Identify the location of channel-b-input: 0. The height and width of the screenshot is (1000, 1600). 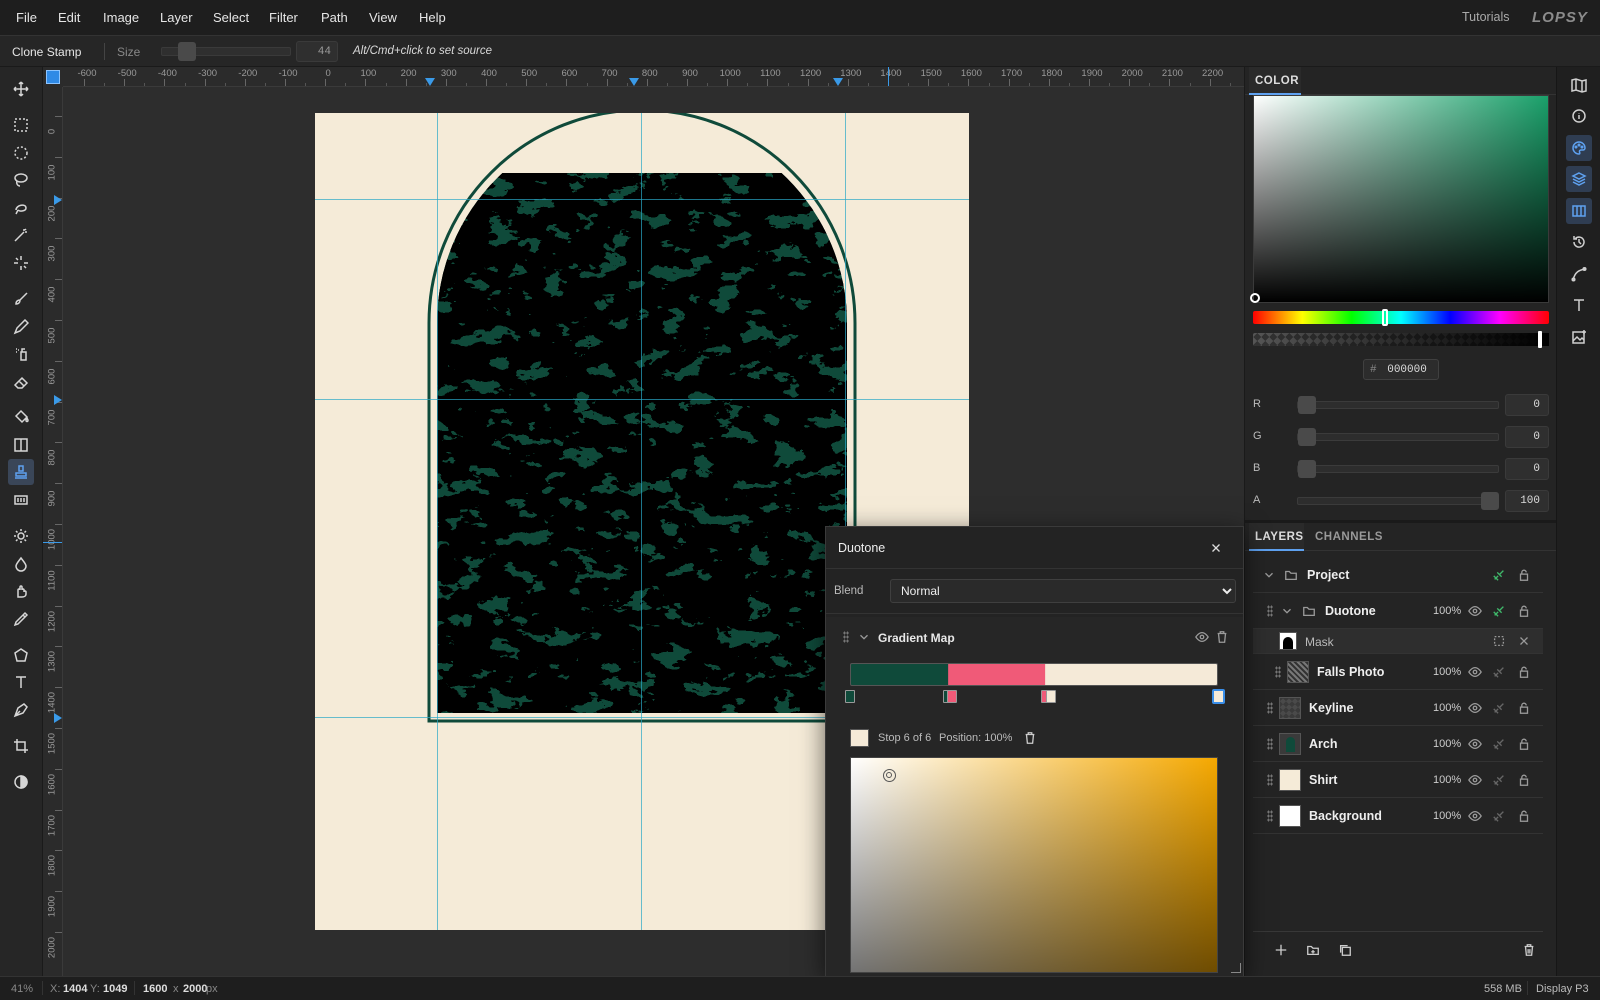
(1527, 469).